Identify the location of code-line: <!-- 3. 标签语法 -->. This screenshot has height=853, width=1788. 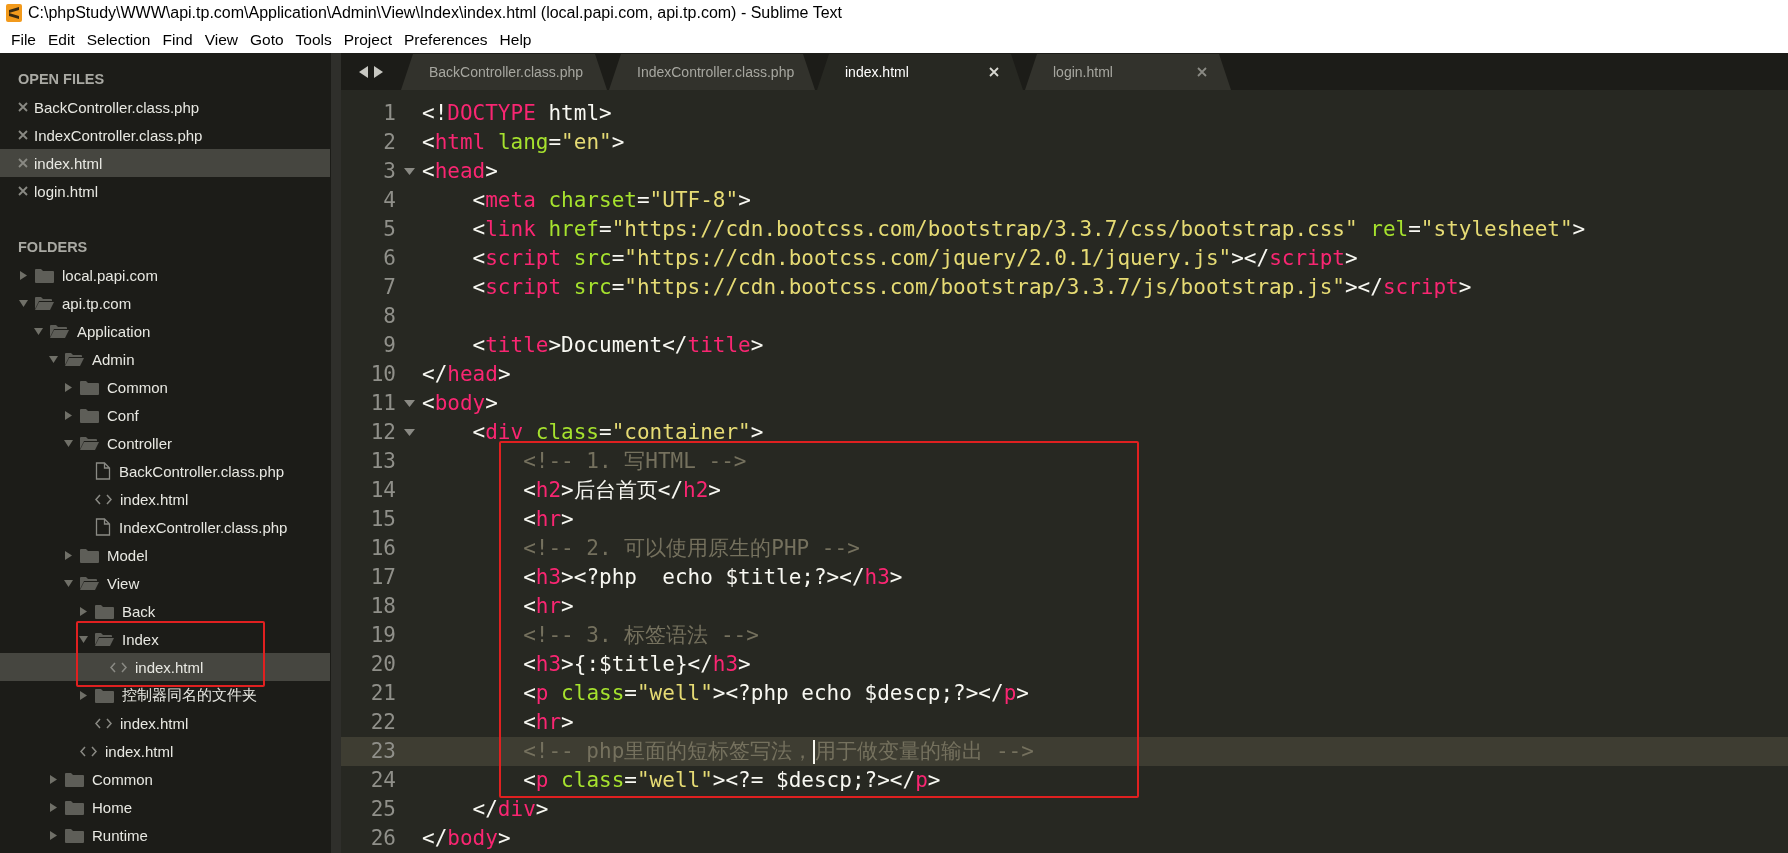
(640, 635).